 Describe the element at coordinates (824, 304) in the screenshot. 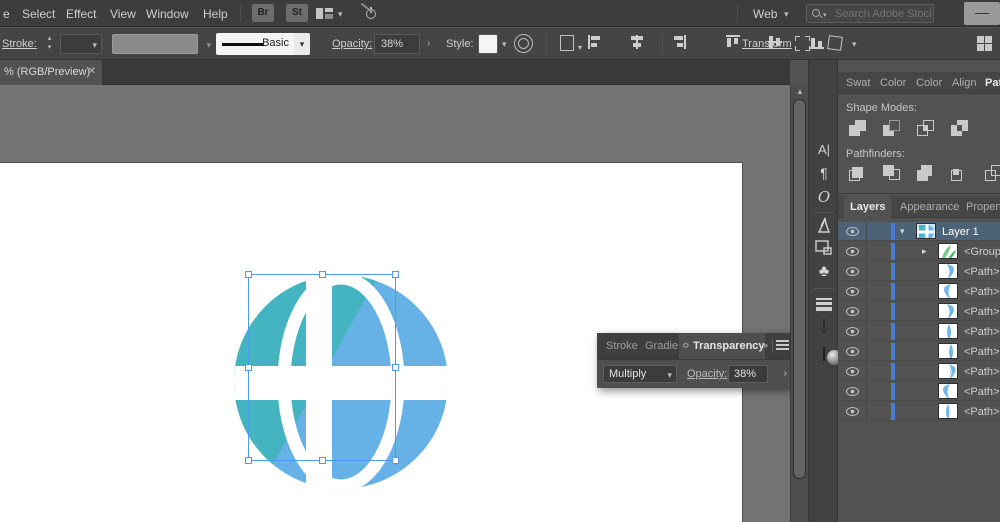

I see `stroke-panel-icon` at that location.